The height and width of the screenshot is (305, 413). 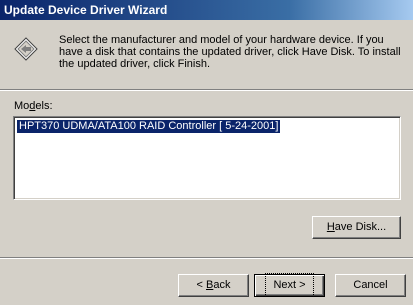 I want to click on models-label: Models:, so click(x=33, y=106).